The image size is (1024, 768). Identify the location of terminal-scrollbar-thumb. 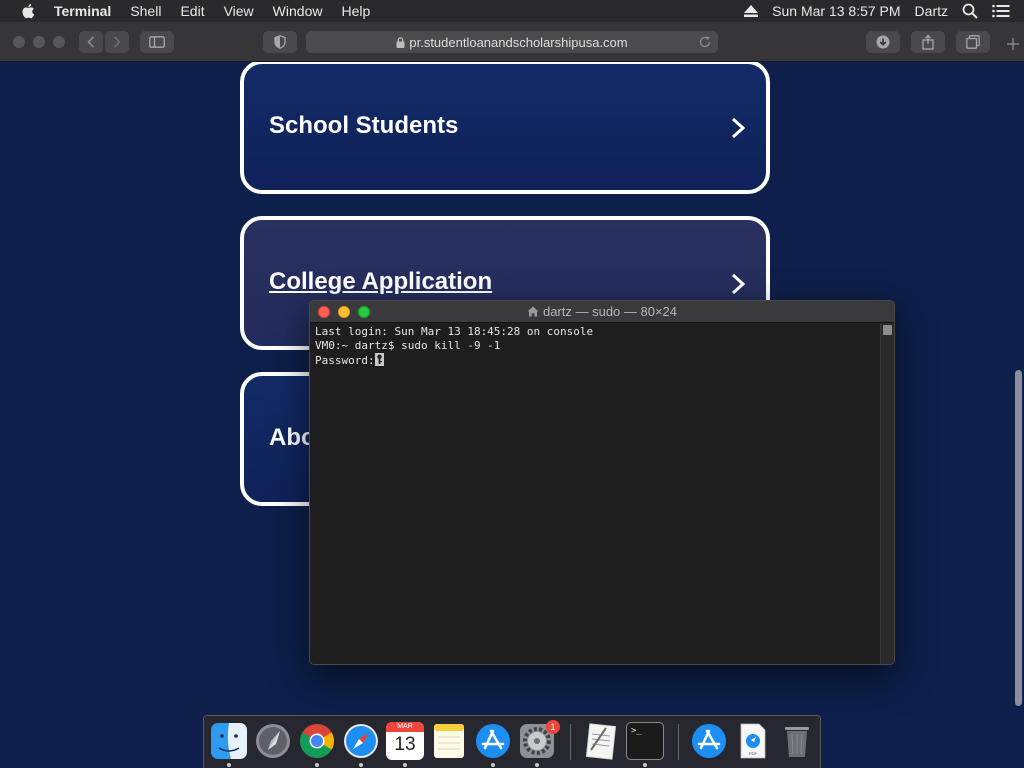
(887, 330).